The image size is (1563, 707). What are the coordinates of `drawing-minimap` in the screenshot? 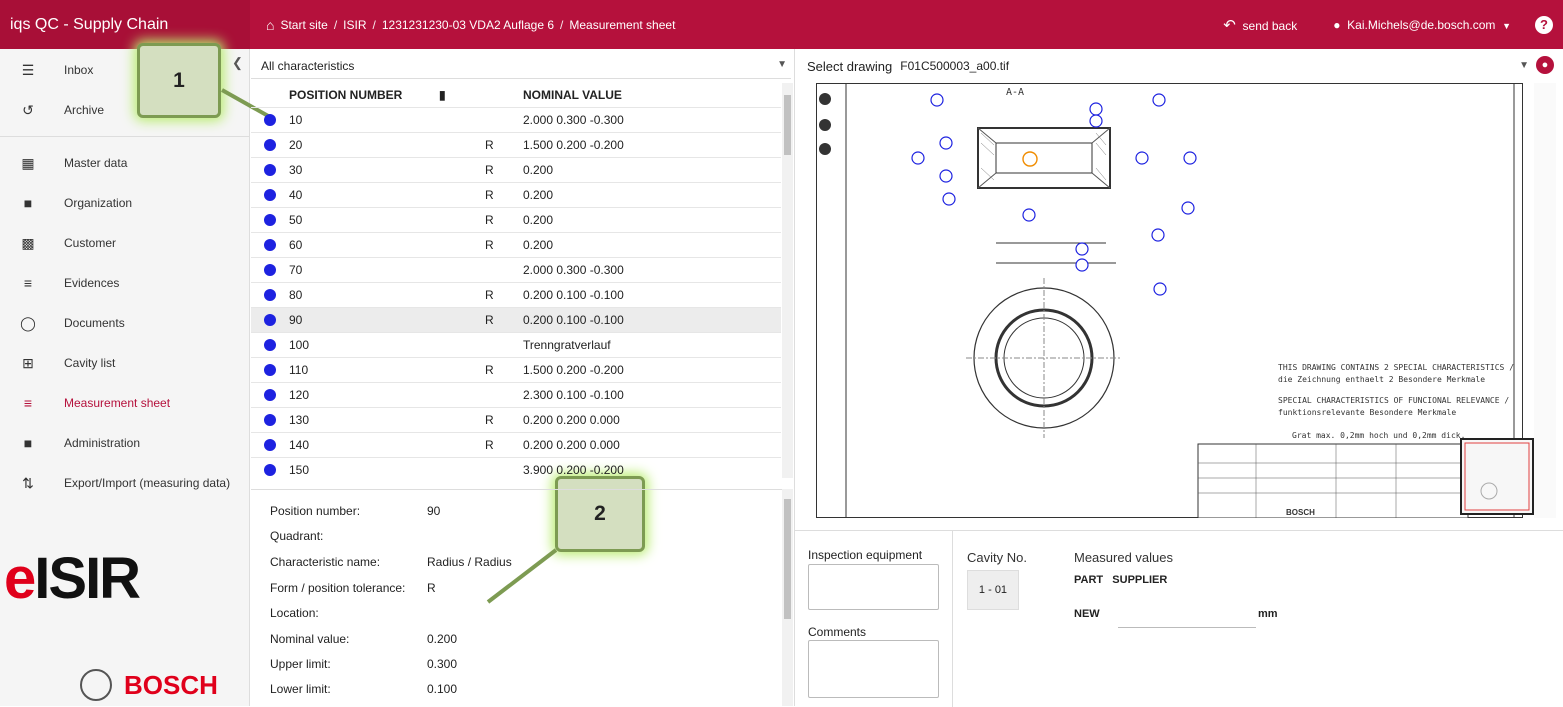 It's located at (1497, 476).